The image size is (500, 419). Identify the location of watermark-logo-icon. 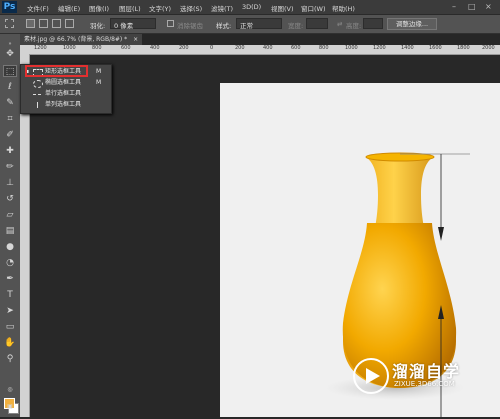
(371, 376).